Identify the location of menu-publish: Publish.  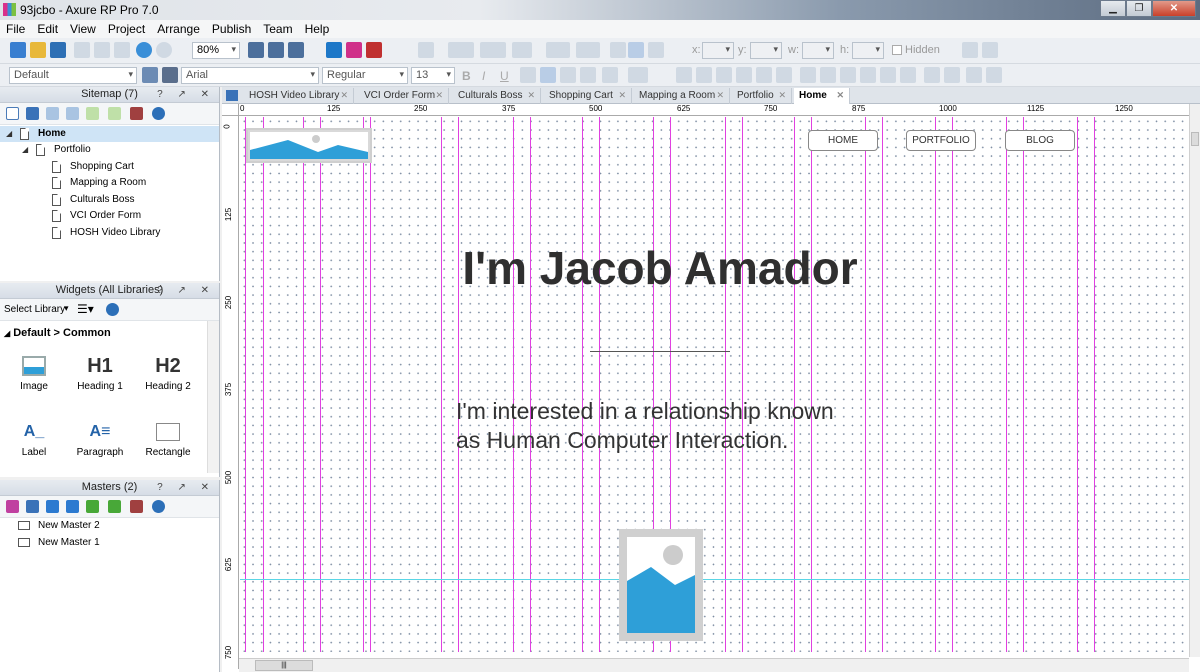
(231, 29).